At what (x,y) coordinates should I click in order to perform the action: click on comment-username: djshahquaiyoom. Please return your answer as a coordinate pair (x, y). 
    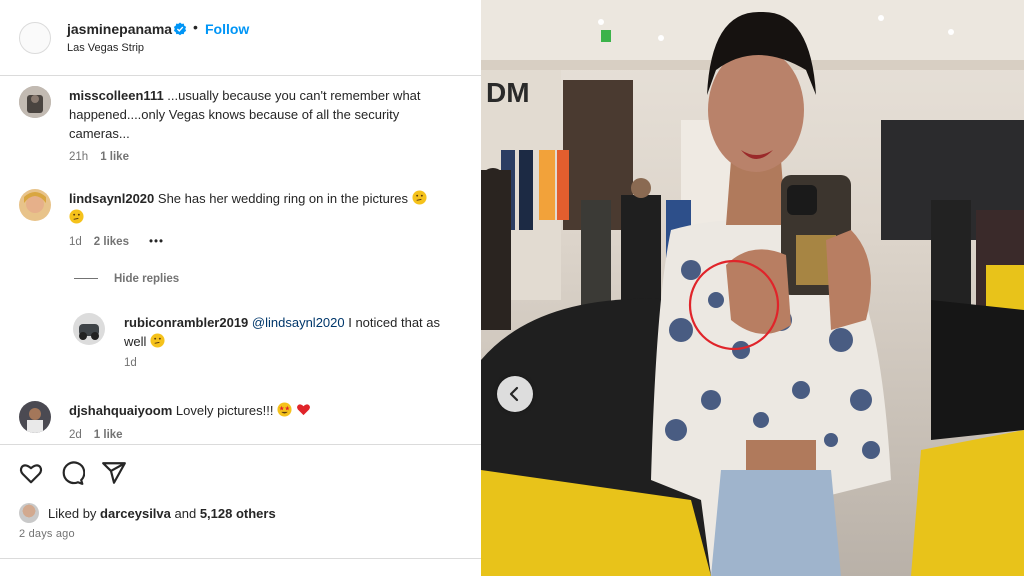
    Looking at the image, I should click on (120, 410).